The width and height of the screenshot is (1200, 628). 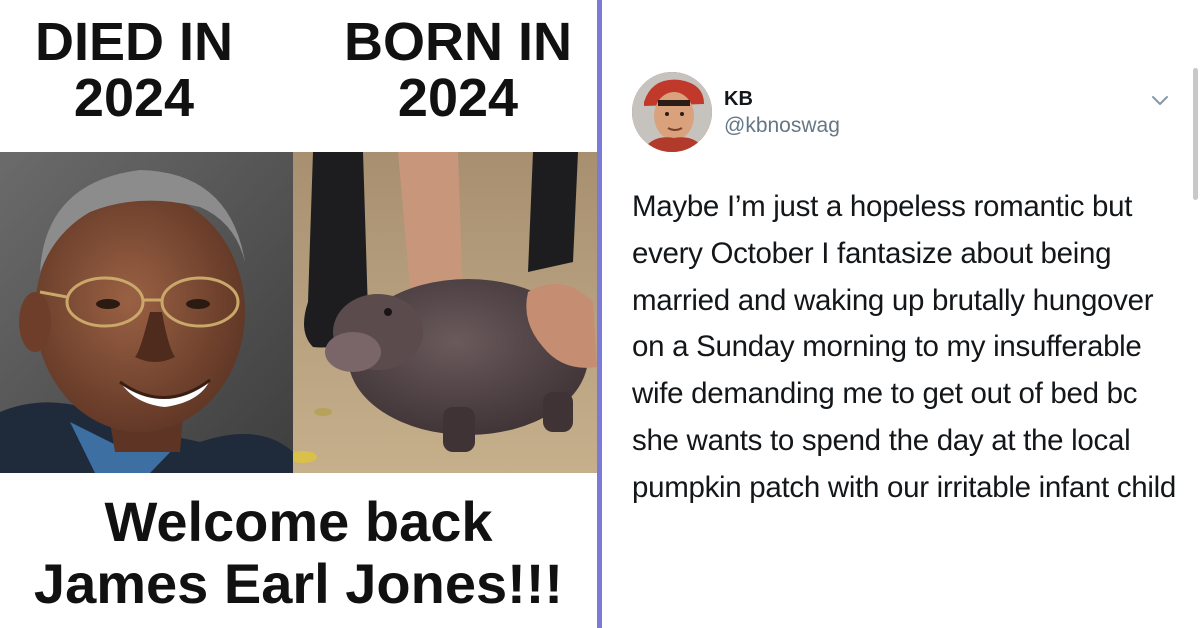 What do you see at coordinates (782, 126) in the screenshot?
I see `user-handle: @kbnoswag` at bounding box center [782, 126].